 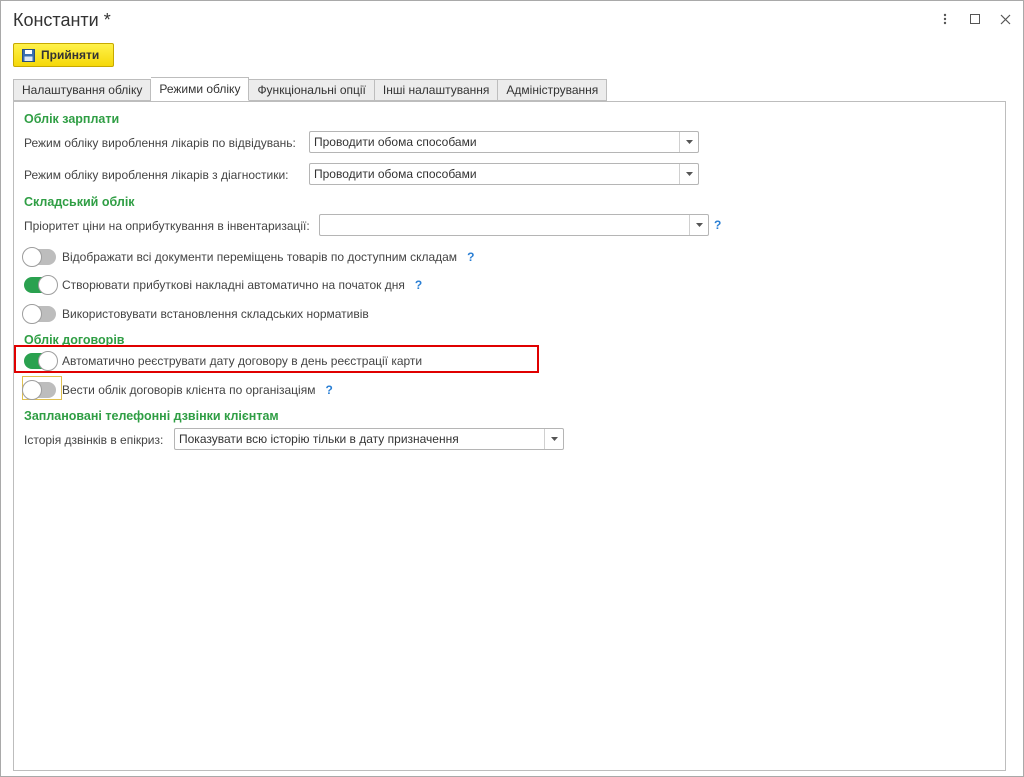 What do you see at coordinates (79, 202) in the screenshot?
I see `warehouse-section-heading: Складський облік` at bounding box center [79, 202].